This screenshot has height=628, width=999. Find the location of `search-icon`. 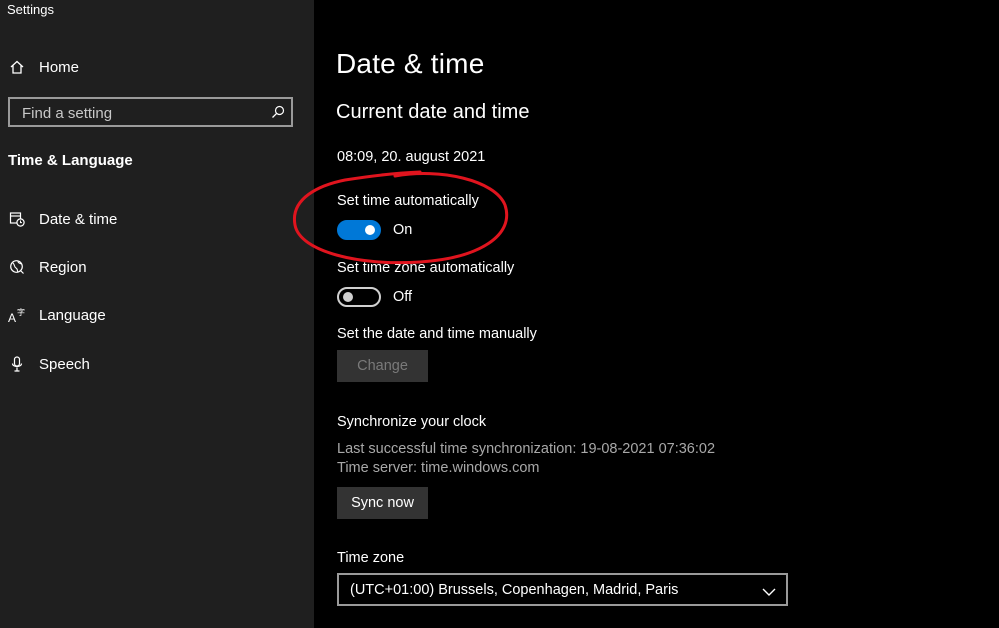

search-icon is located at coordinates (278, 112).